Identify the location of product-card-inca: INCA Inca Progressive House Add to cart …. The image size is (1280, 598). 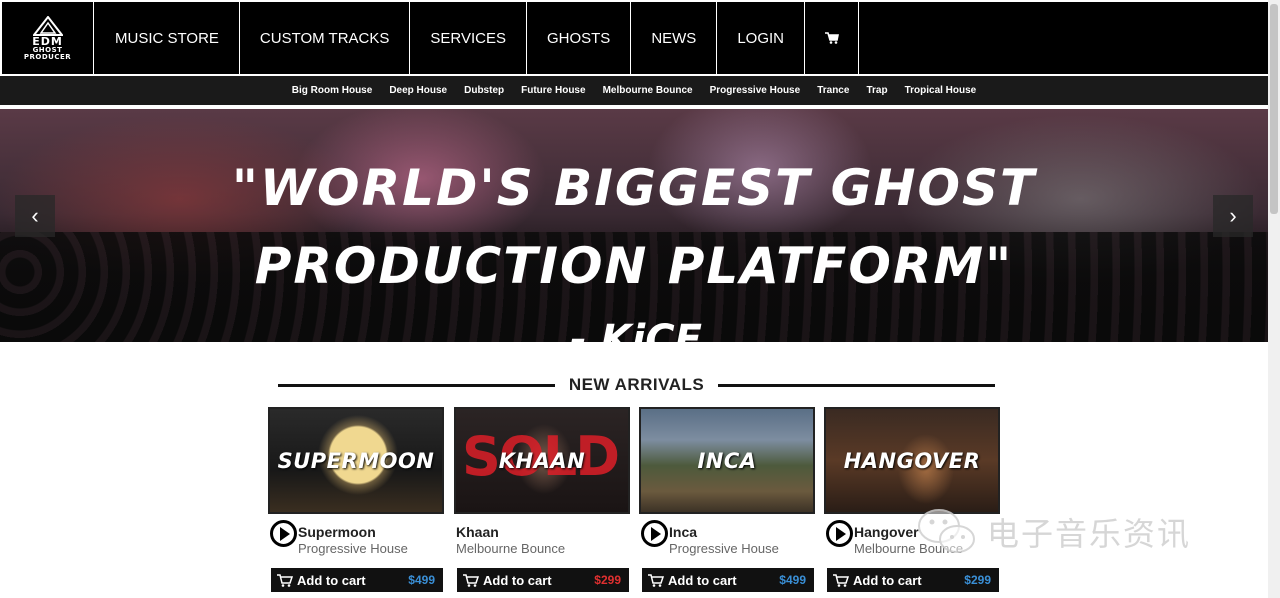
(727, 502).